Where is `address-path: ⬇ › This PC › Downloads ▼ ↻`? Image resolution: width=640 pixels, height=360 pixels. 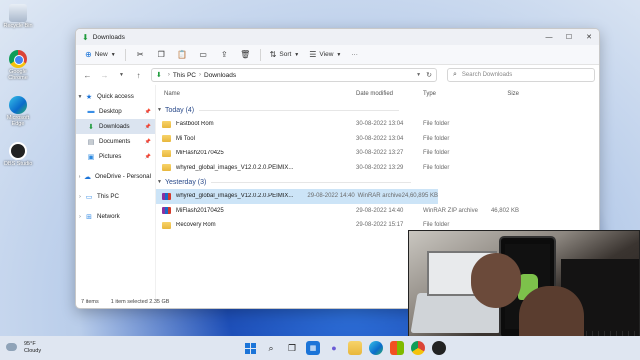
address-path: ⬇ › This PC › Downloads ▼ ↻ is located at coordinates (294, 75).